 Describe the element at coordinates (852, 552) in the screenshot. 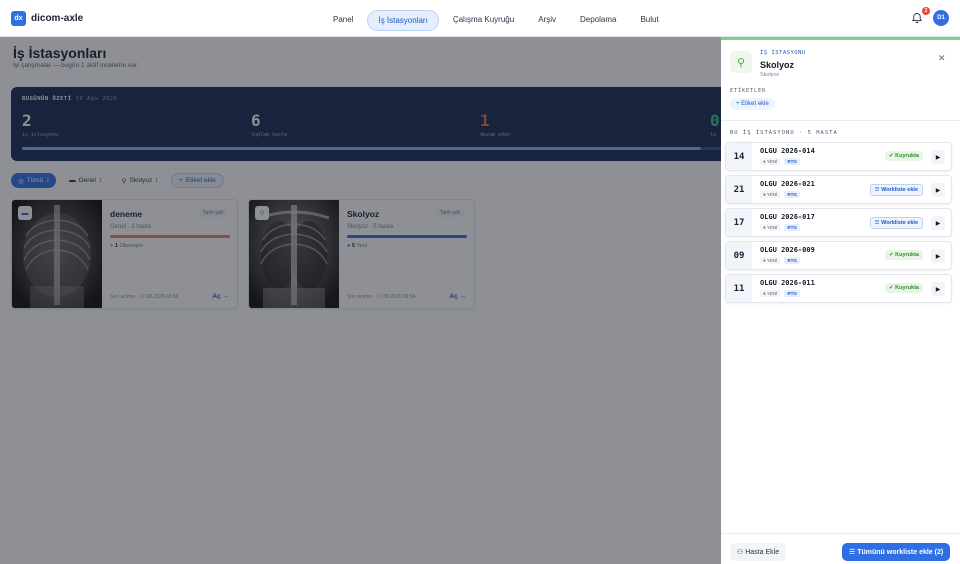

I see `list-icon: ☰` at that location.